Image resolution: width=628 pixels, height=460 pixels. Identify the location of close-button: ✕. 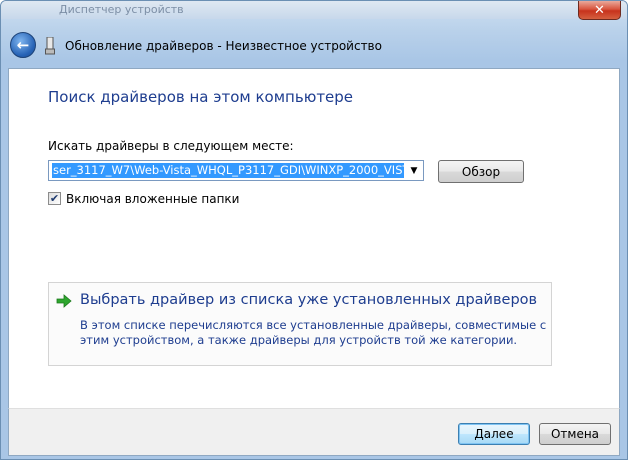
(599, 10).